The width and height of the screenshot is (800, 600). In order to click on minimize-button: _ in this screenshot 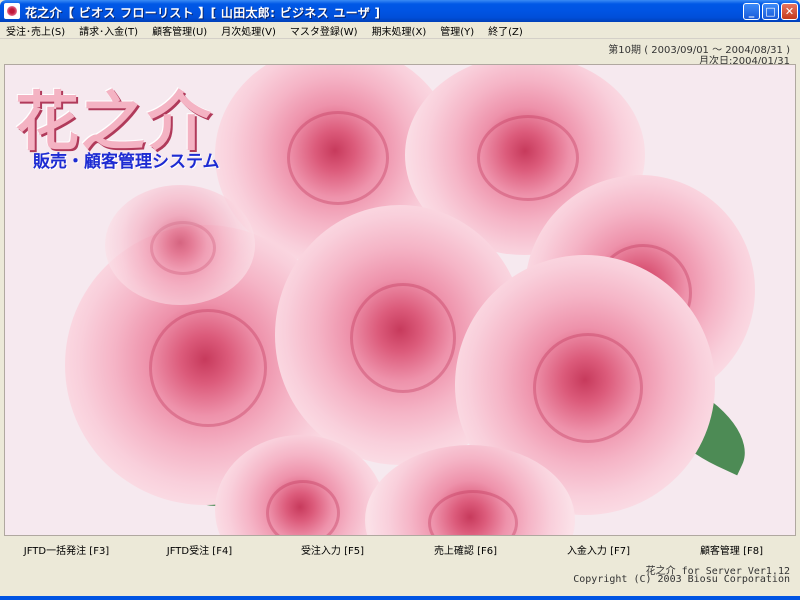, I will do `click(751, 11)`.